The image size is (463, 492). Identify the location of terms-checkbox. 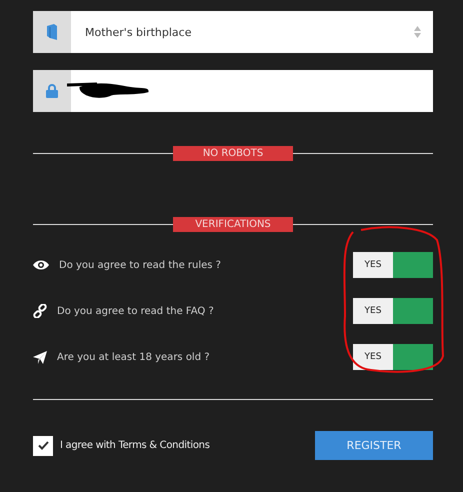
(43, 446).